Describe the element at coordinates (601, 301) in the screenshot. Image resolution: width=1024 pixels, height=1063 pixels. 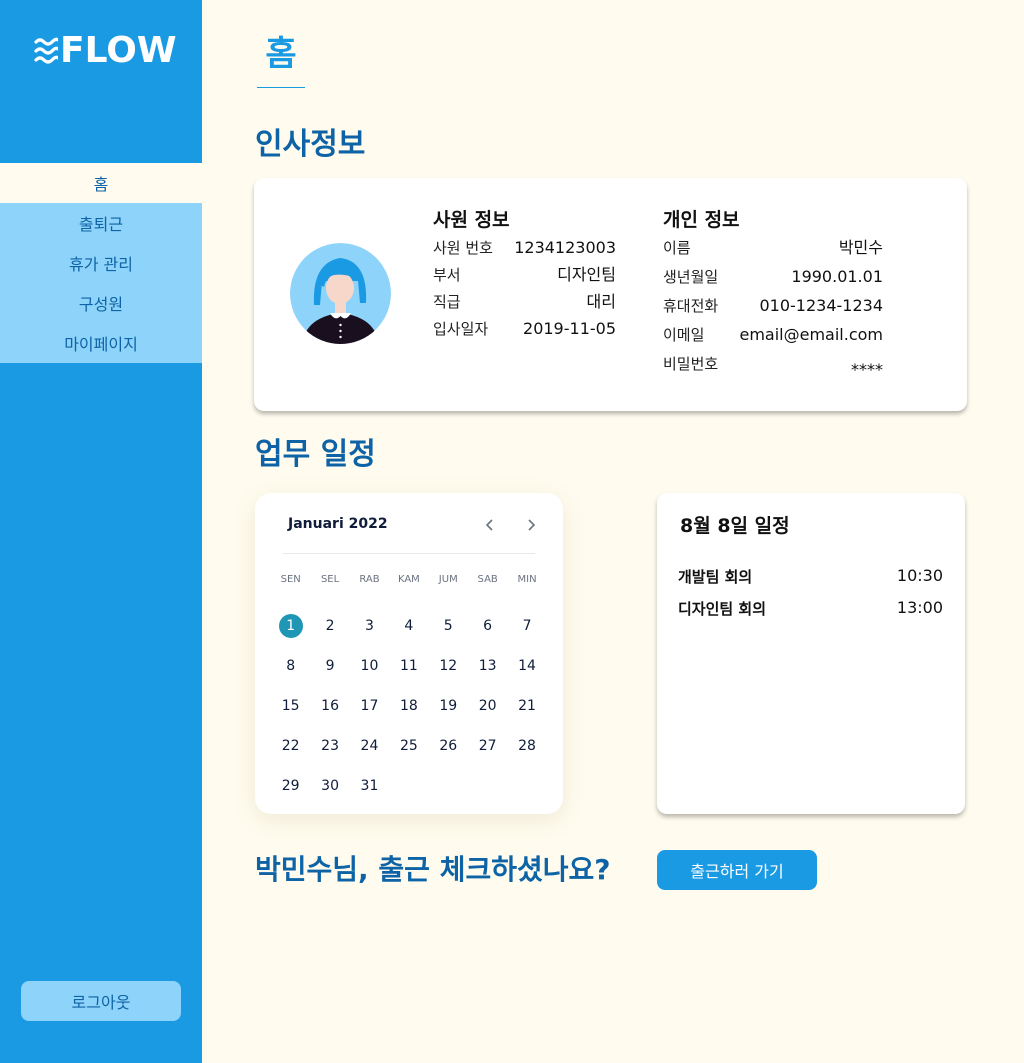
I see `position-value: 대리` at that location.